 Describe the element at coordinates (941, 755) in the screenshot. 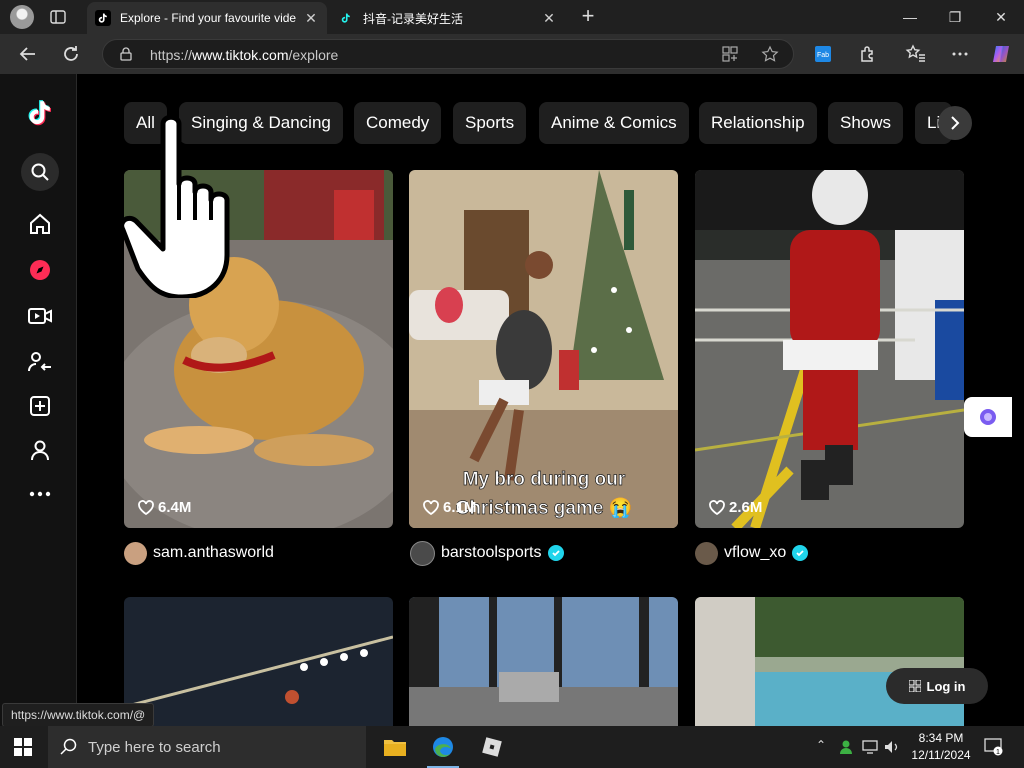

I see `clock-date: 12/11/2024` at that location.